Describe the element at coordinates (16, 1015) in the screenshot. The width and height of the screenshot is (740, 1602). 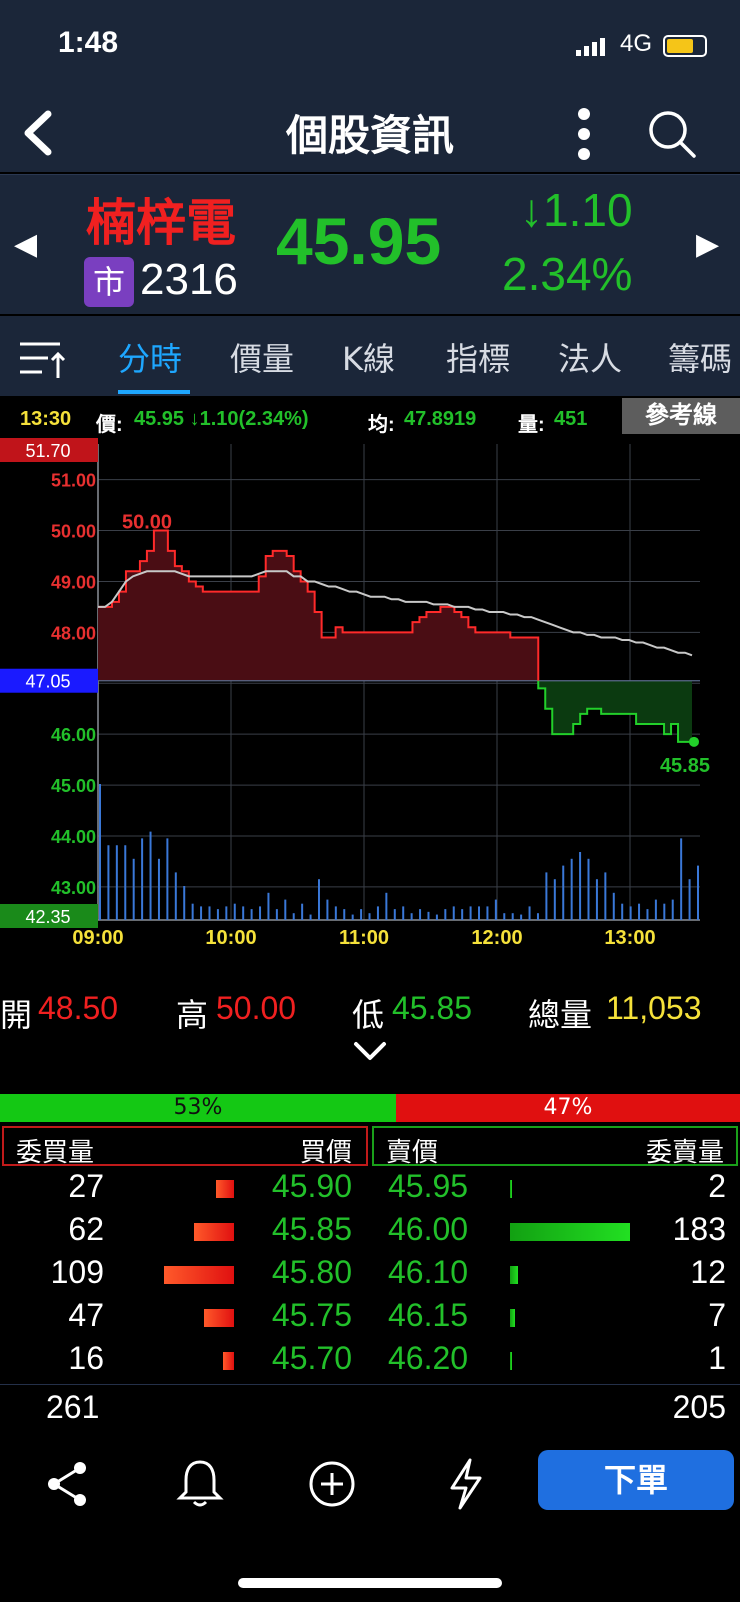
I see `open-label: 開` at that location.